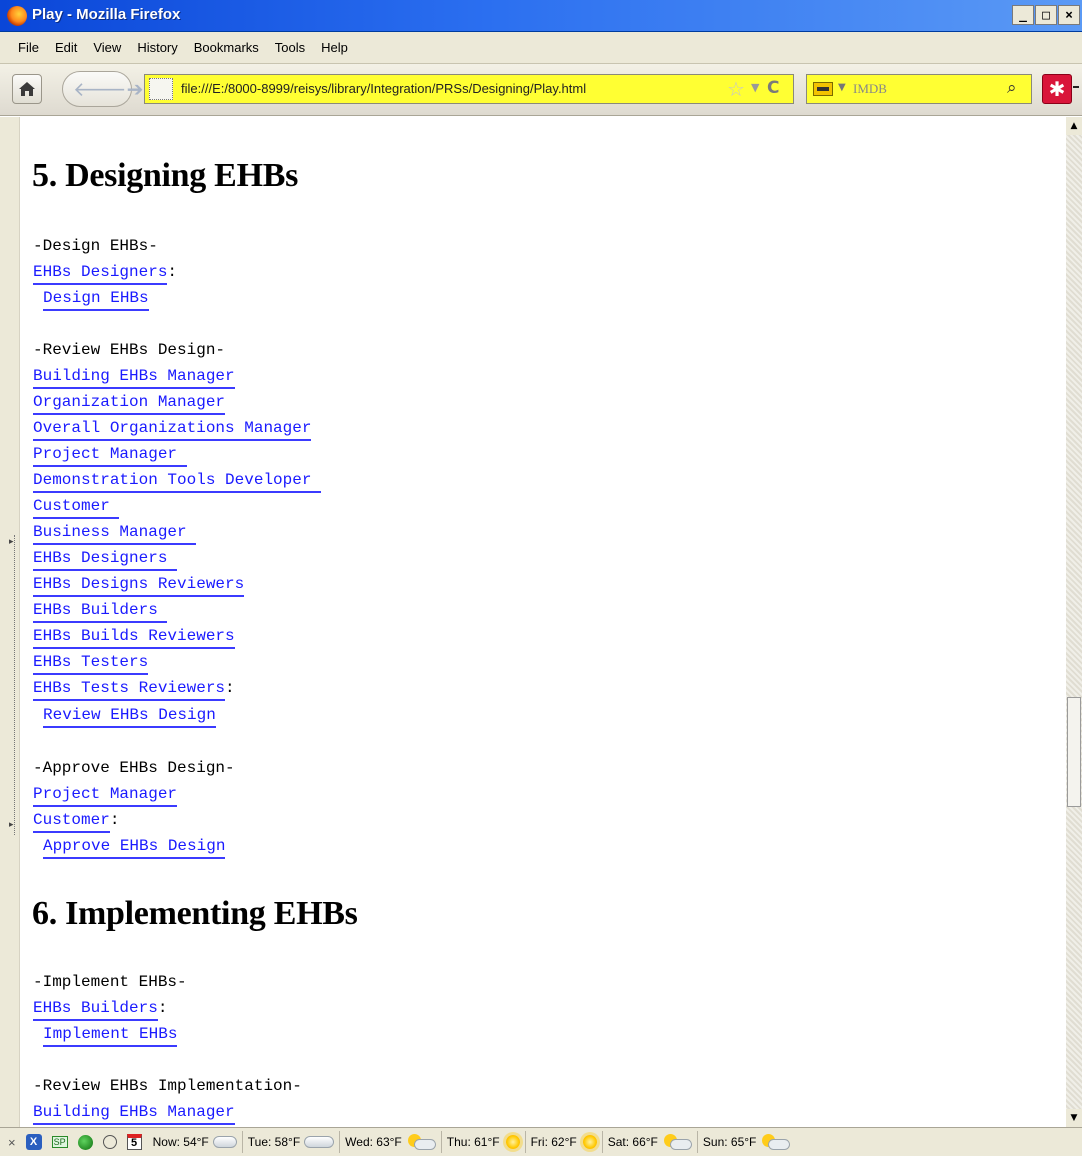 The image size is (1082, 1156). What do you see at coordinates (729, 1142) in the screenshot?
I see `weather-label: Sun: 65°F` at bounding box center [729, 1142].